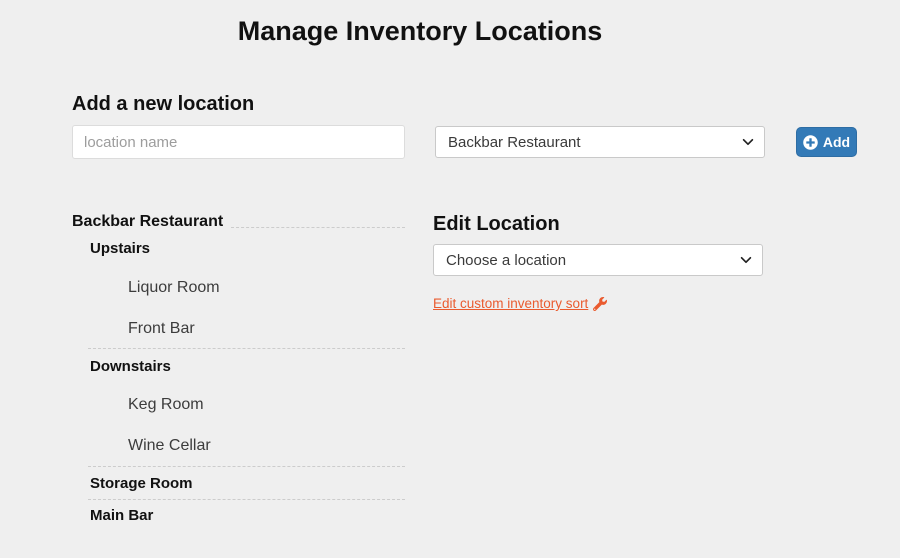 This screenshot has height=558, width=900. What do you see at coordinates (810, 142) in the screenshot?
I see `plus-circle-icon` at bounding box center [810, 142].